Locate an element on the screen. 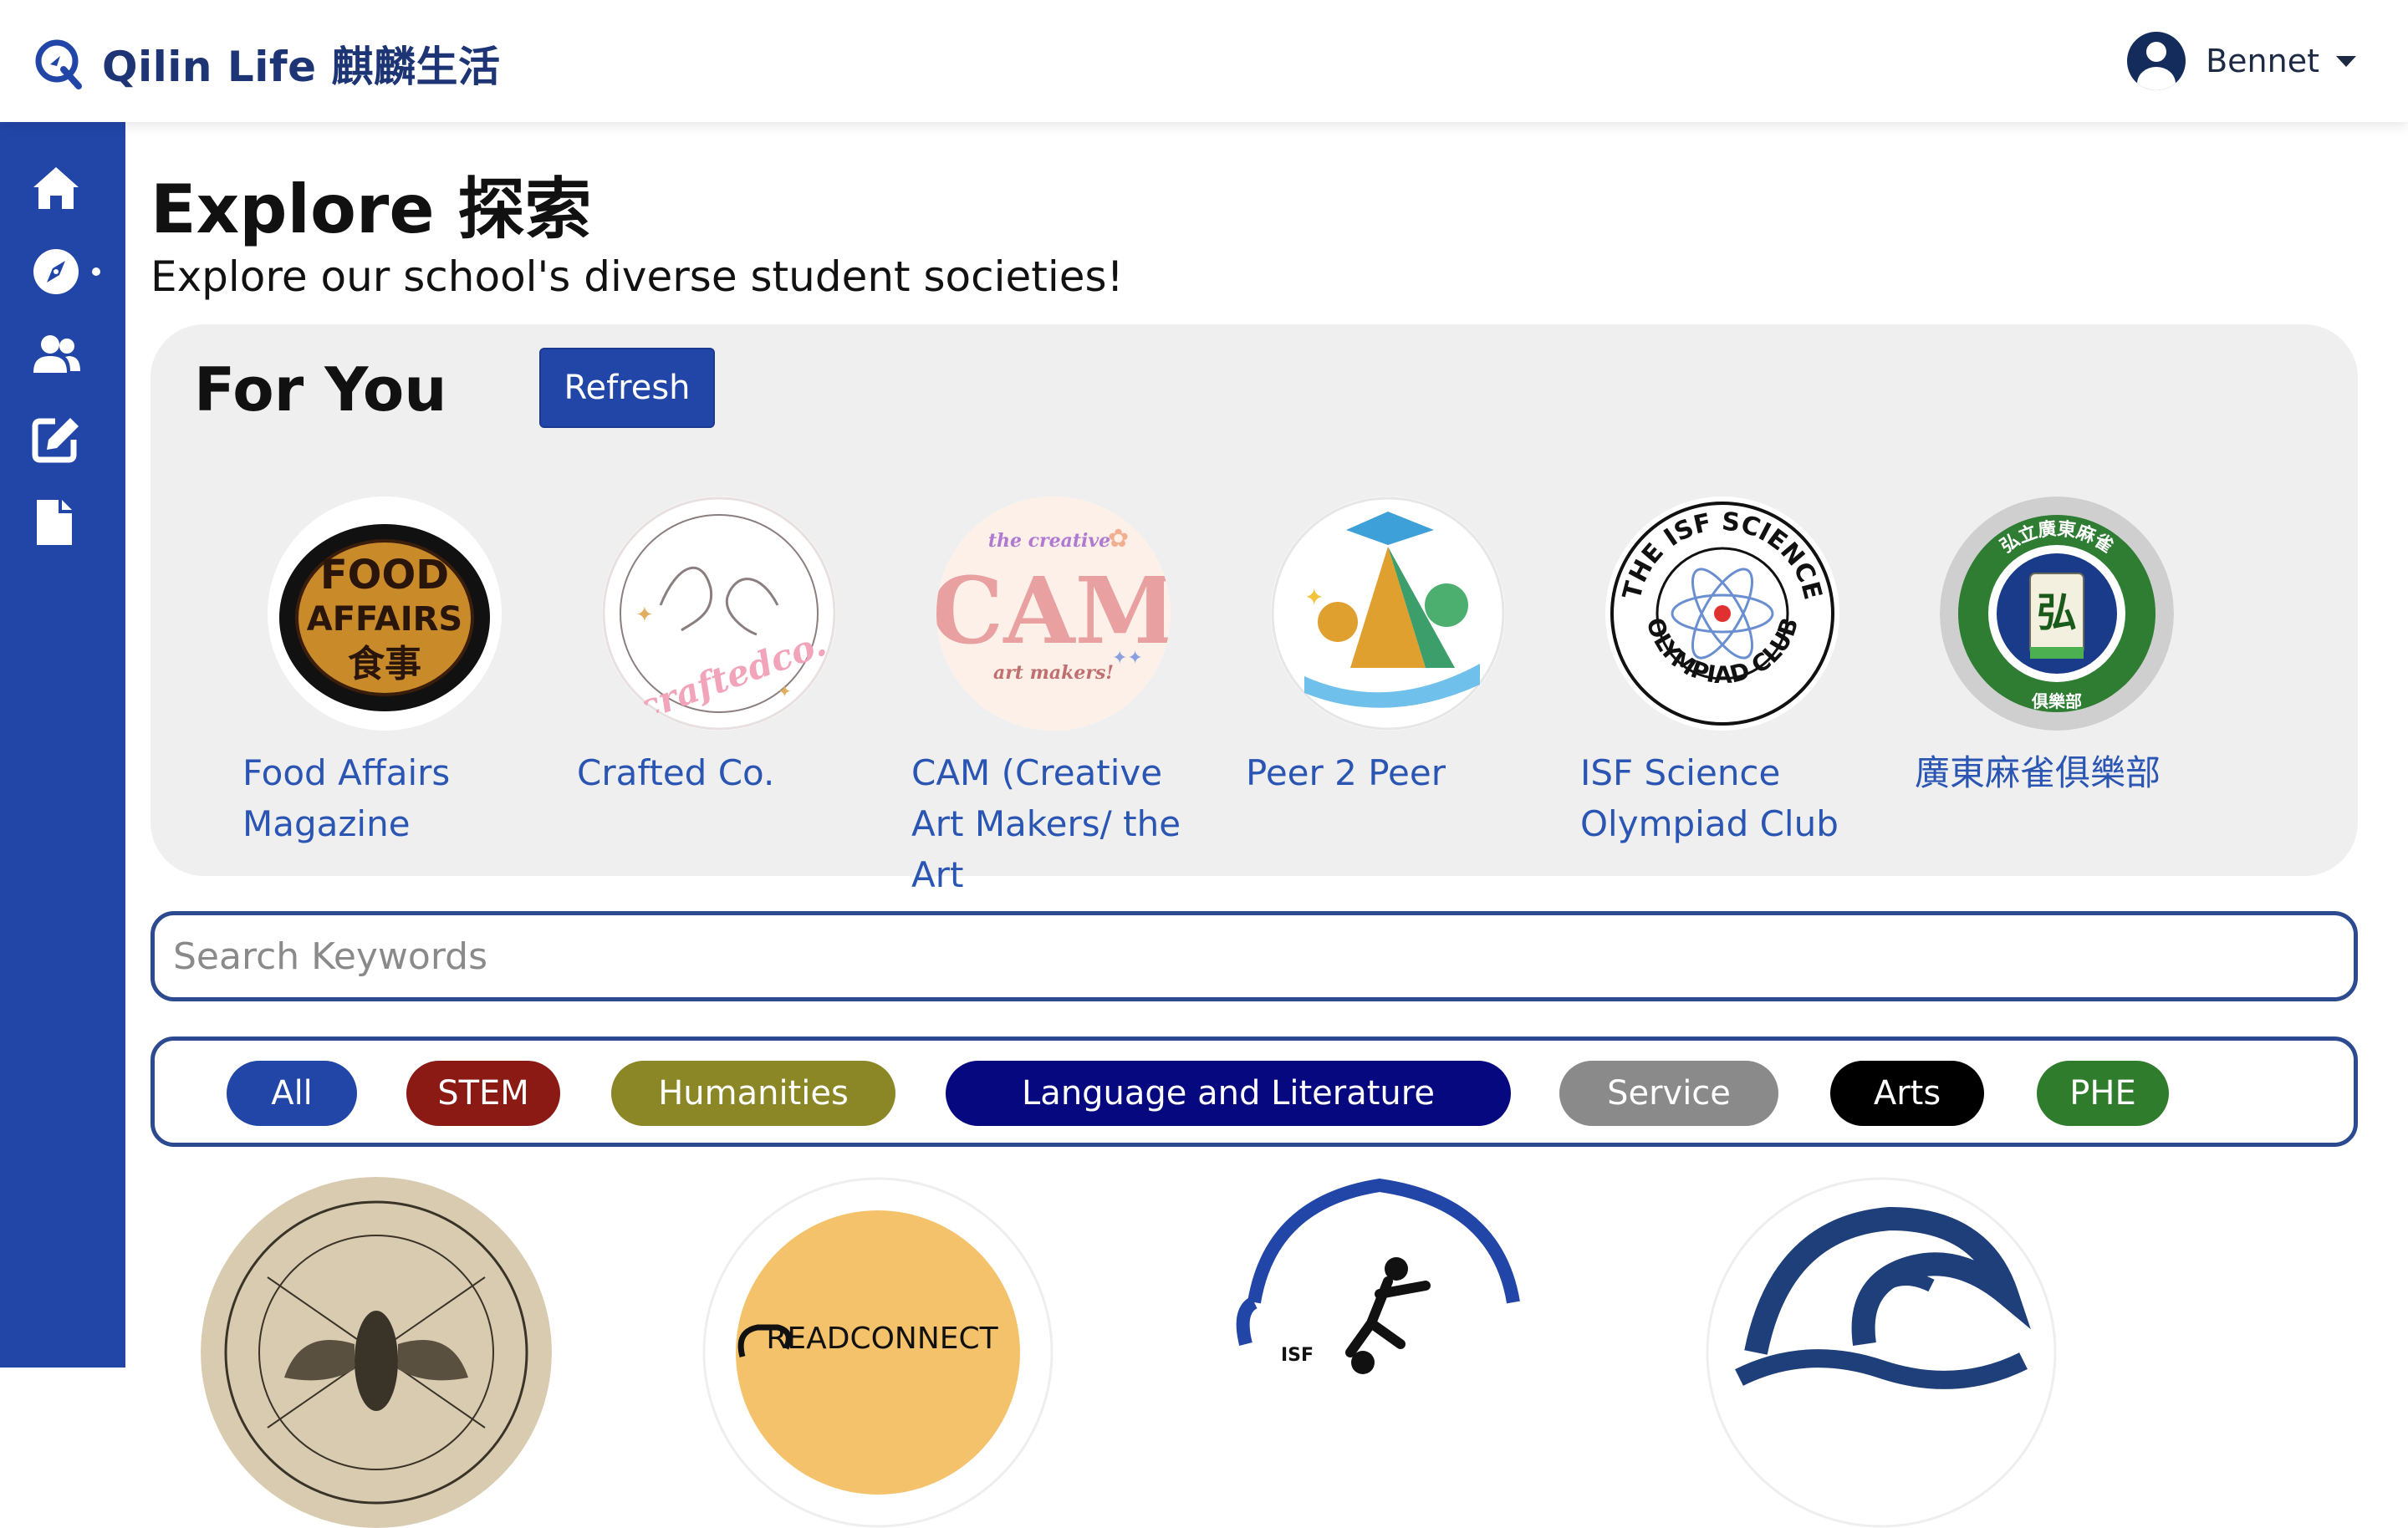  society-name: 廣東麻雀俱樂部 is located at coordinates (2065, 772).